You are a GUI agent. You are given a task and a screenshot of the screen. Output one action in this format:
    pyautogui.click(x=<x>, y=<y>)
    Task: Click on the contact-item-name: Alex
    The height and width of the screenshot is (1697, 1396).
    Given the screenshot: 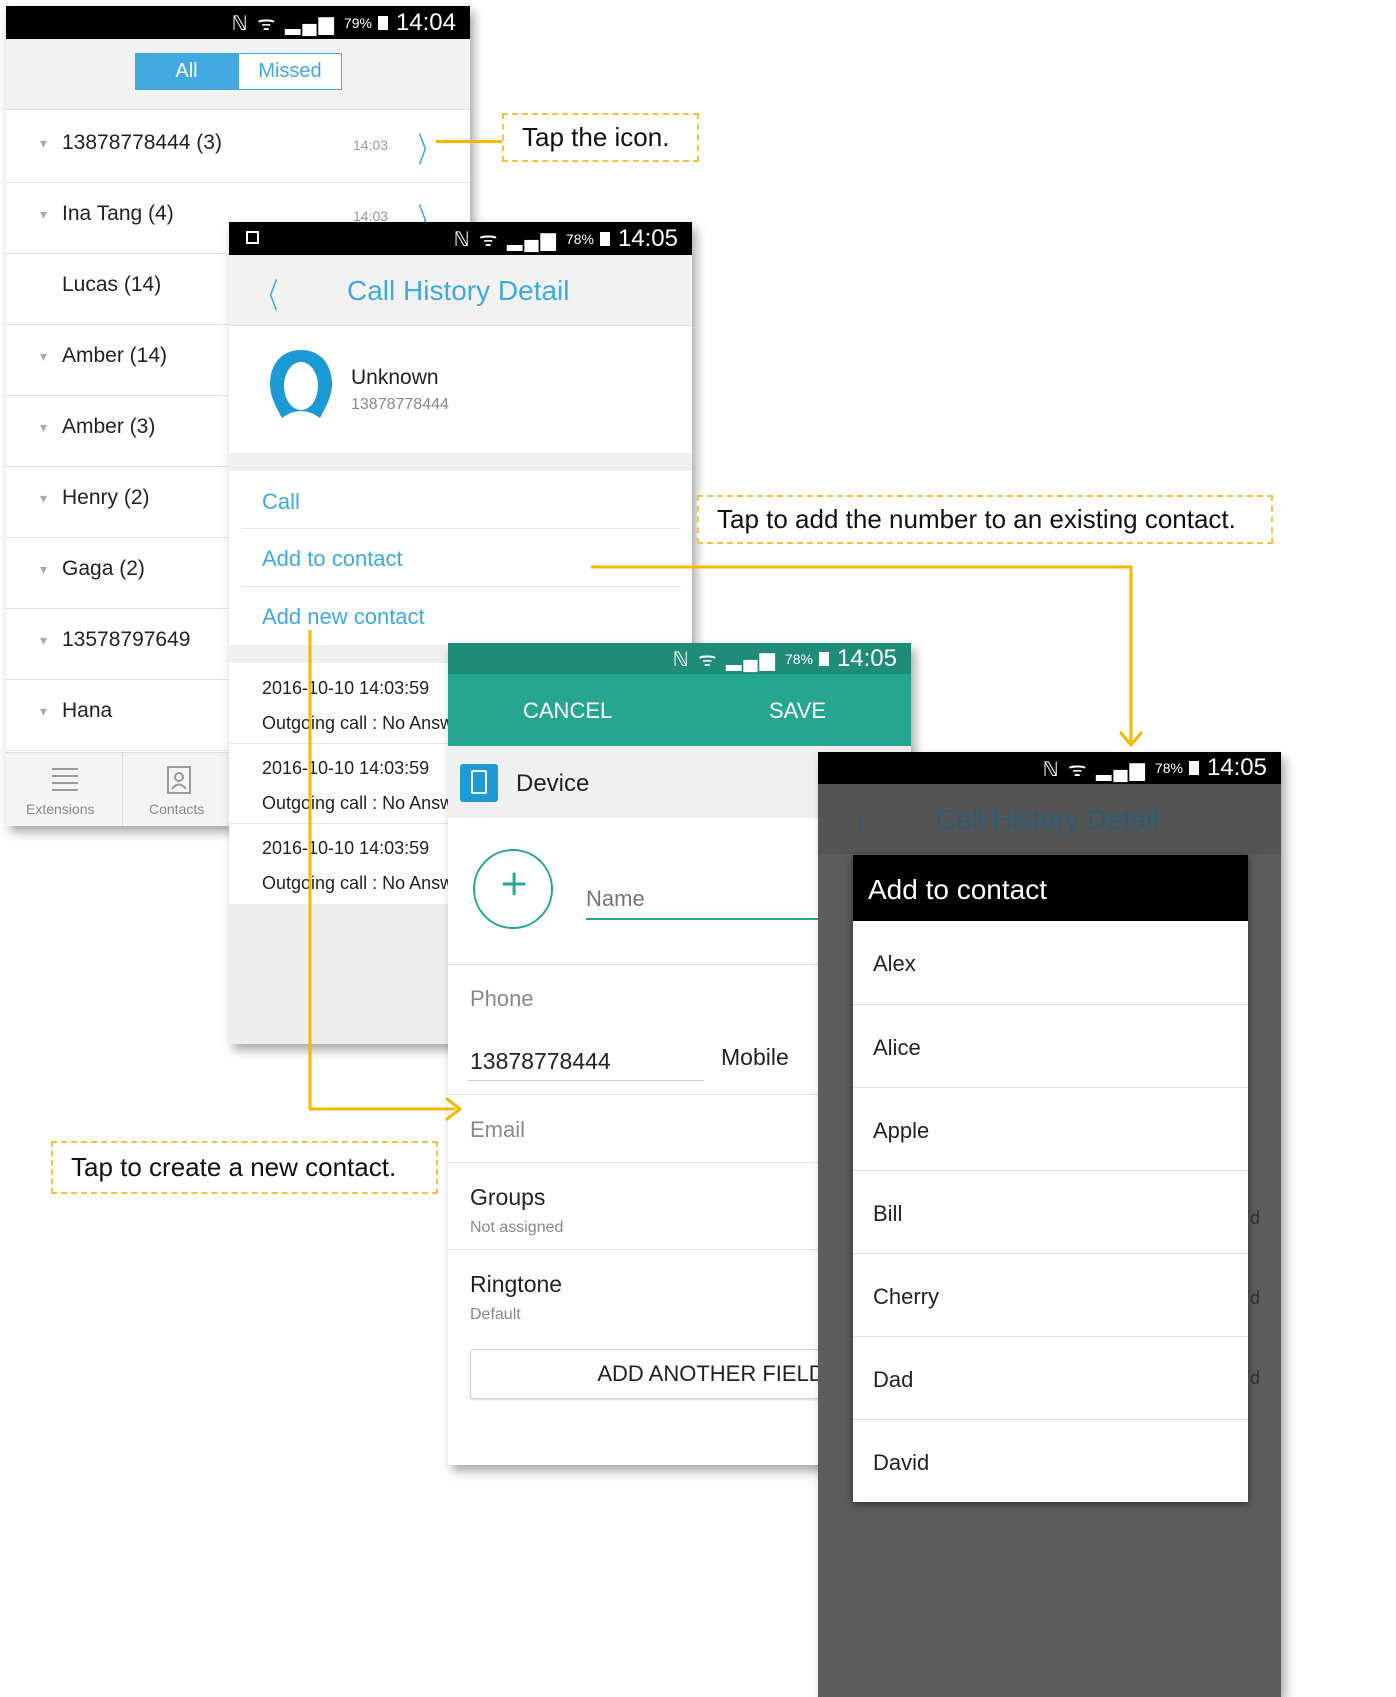 What is the action you would take?
    pyautogui.click(x=894, y=963)
    